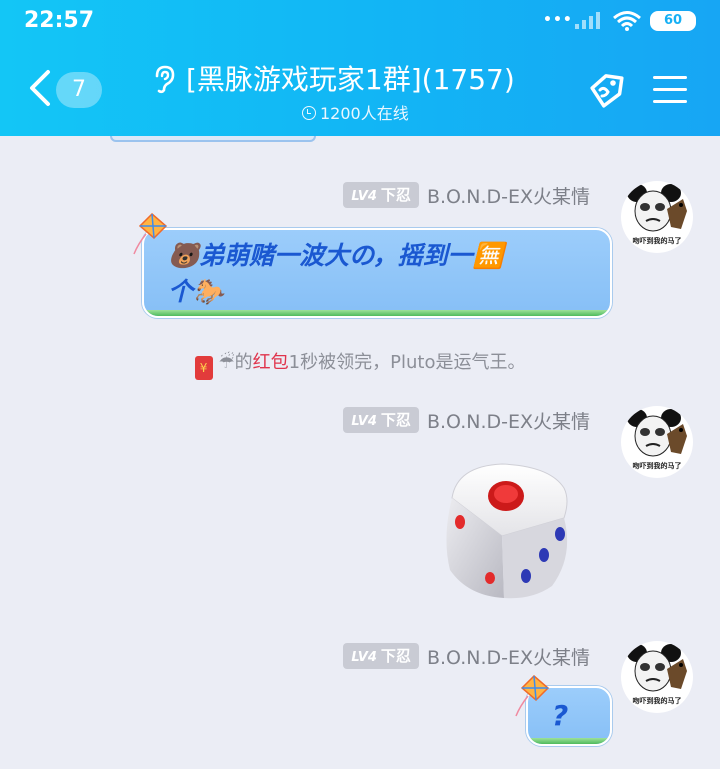 This screenshot has width=720, height=769. Describe the element at coordinates (336, 273) in the screenshot. I see `message-text: 🐻弟萌赌一波大の，摇到一🈚 个🐎` at that location.